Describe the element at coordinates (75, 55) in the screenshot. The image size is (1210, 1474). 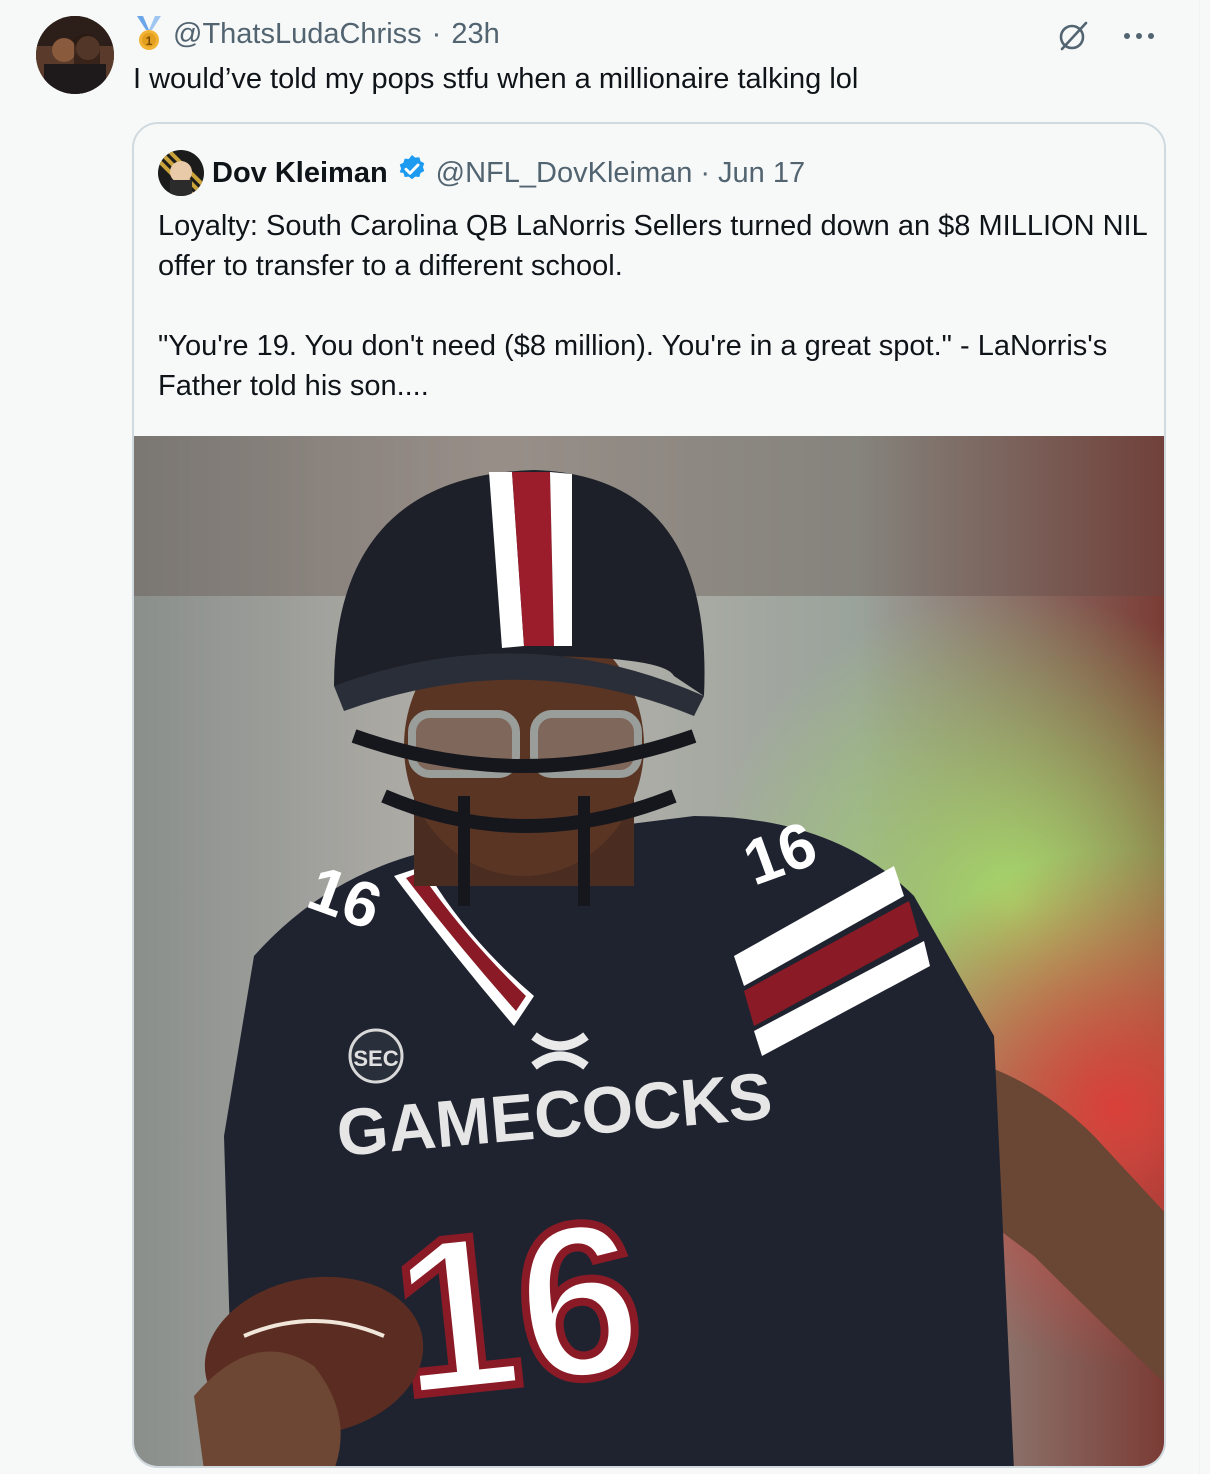
I see `user-avatar` at that location.